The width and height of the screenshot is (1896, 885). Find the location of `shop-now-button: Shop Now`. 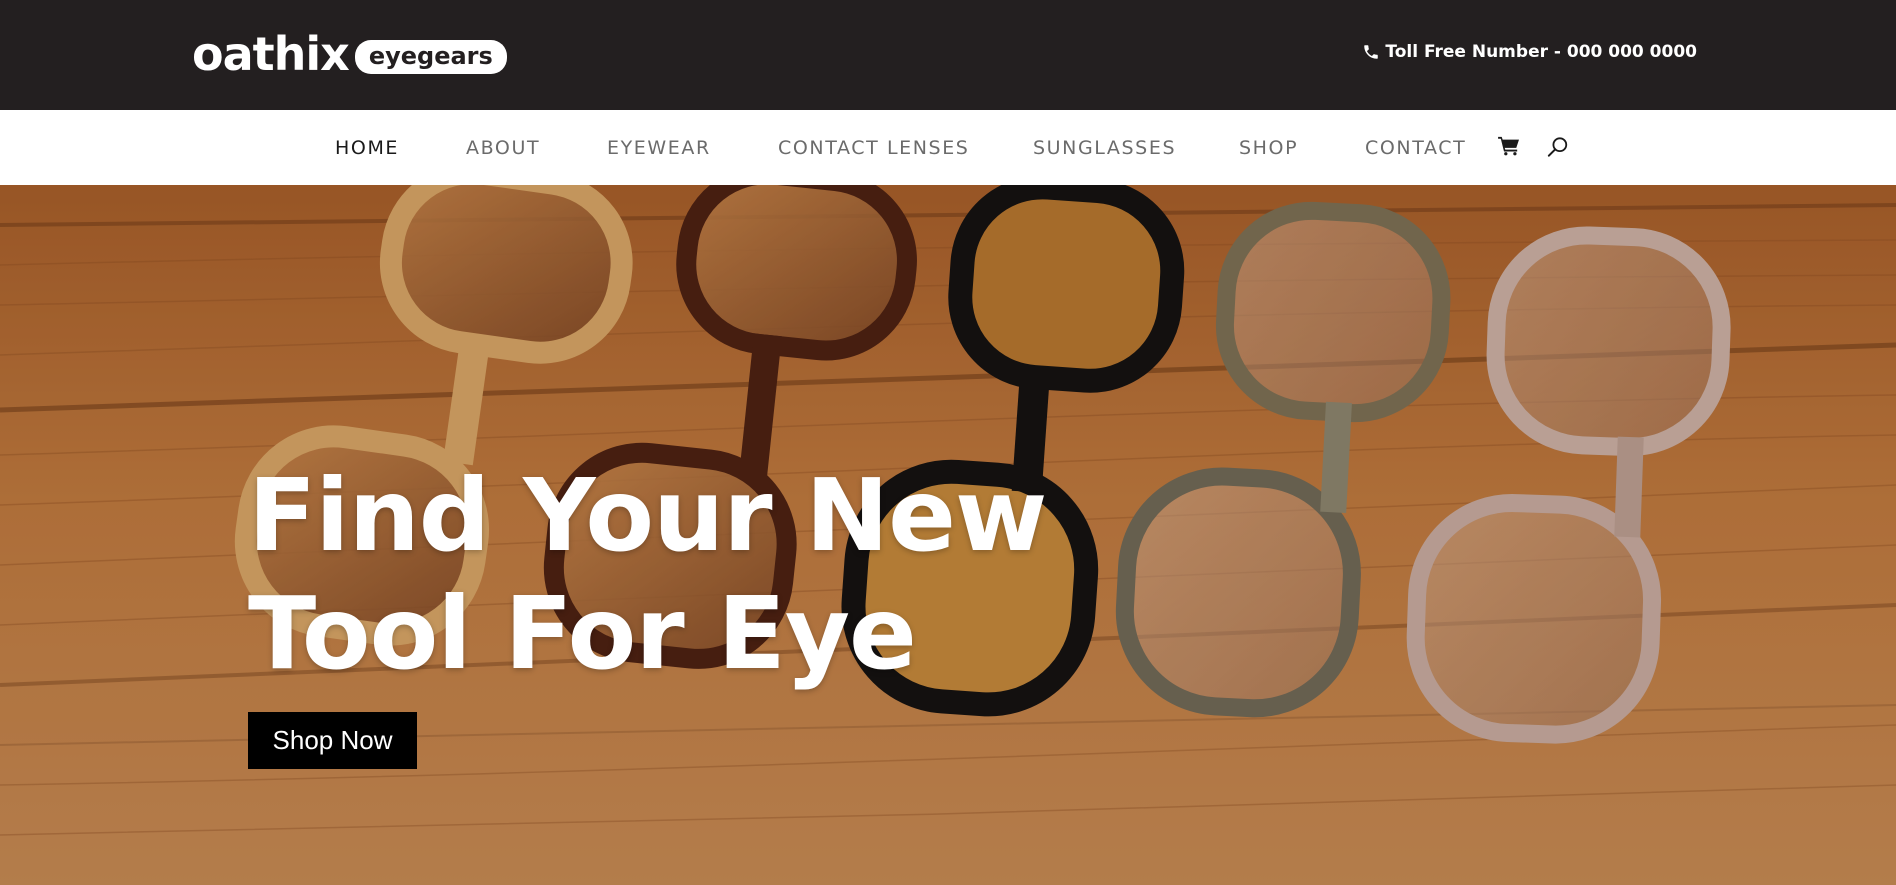

shop-now-button: Shop Now is located at coordinates (332, 740).